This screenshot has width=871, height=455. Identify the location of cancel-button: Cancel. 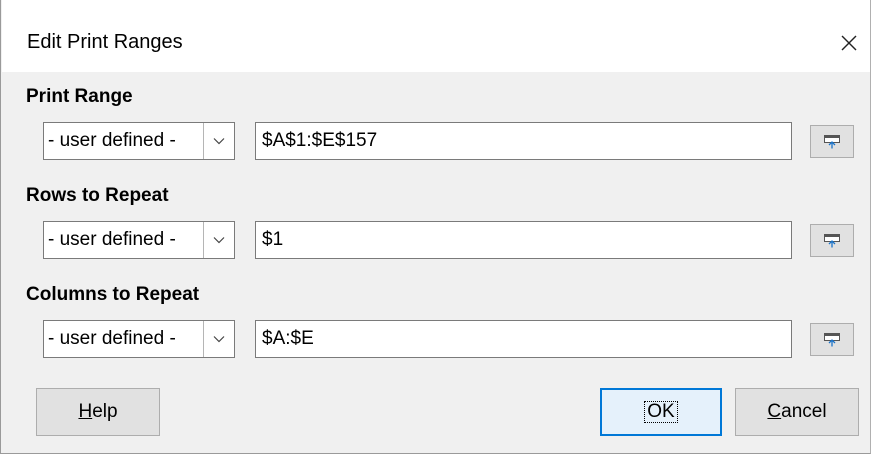
(797, 412).